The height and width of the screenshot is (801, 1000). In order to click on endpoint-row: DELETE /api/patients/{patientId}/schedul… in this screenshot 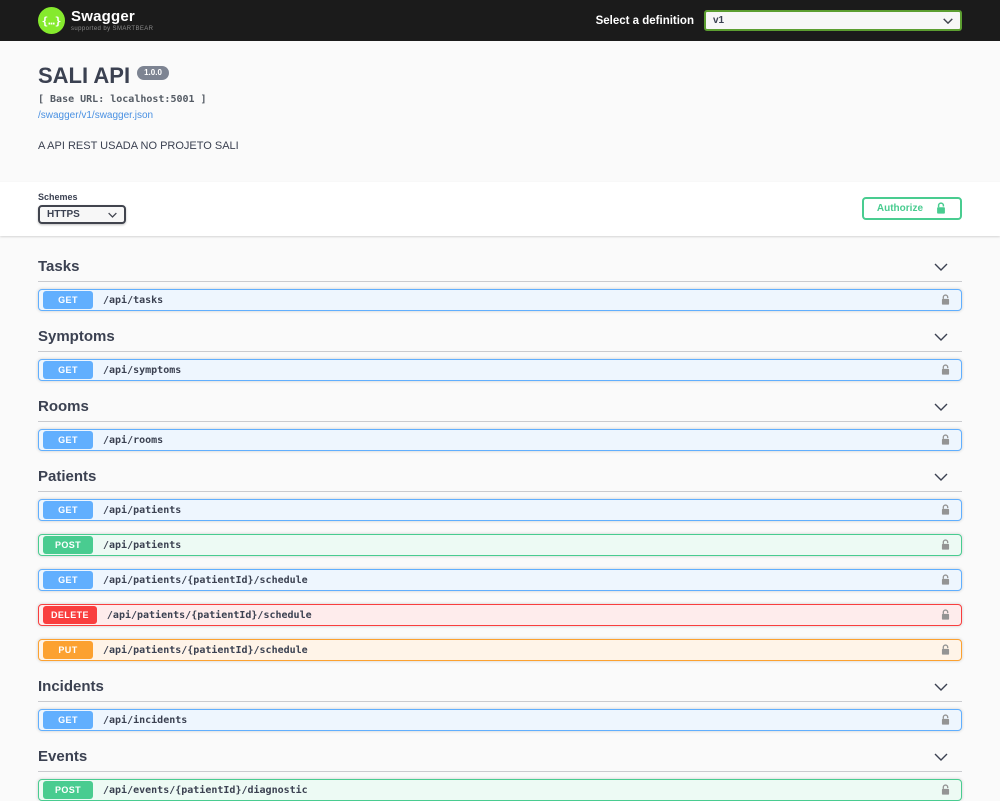, I will do `click(500, 615)`.